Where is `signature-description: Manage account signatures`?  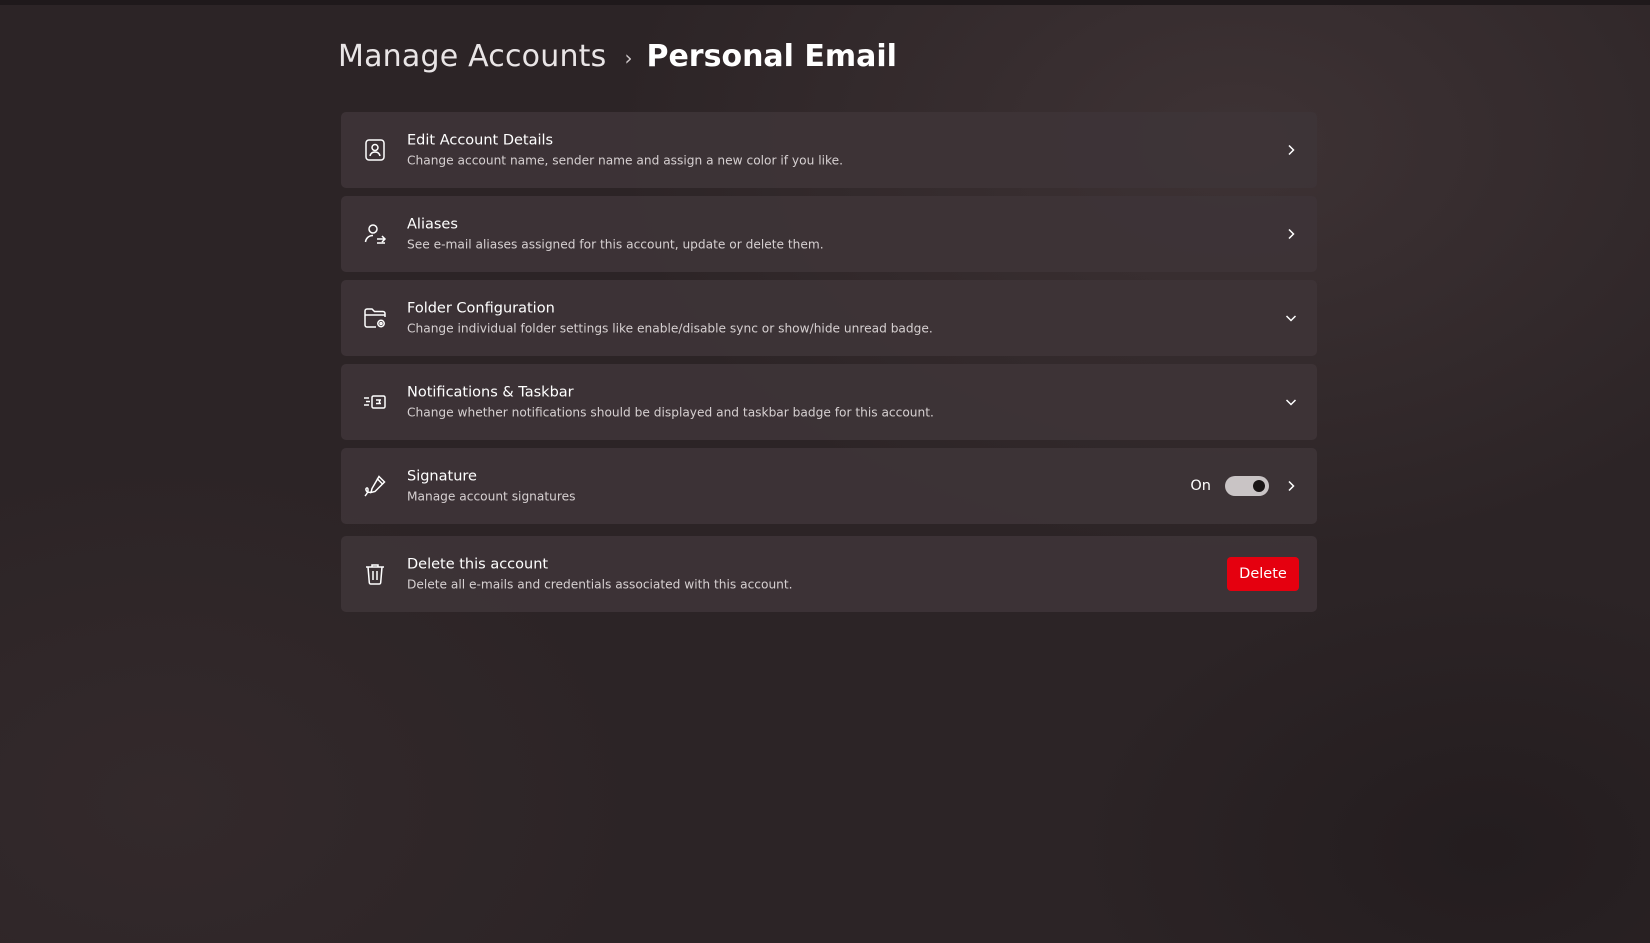
signature-description: Manage account signatures is located at coordinates (491, 496).